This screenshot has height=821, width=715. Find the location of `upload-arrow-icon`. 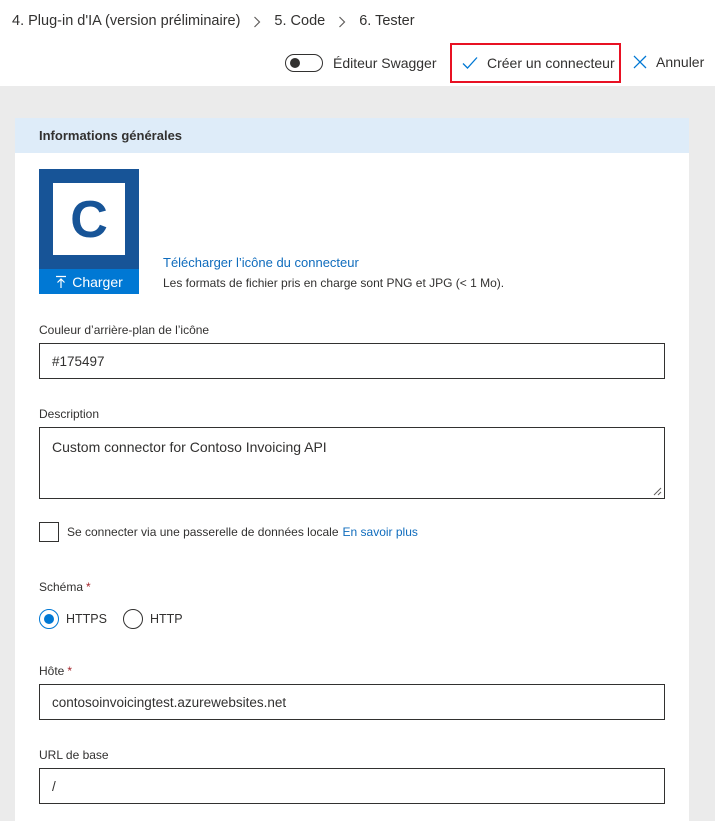

upload-arrow-icon is located at coordinates (61, 282).